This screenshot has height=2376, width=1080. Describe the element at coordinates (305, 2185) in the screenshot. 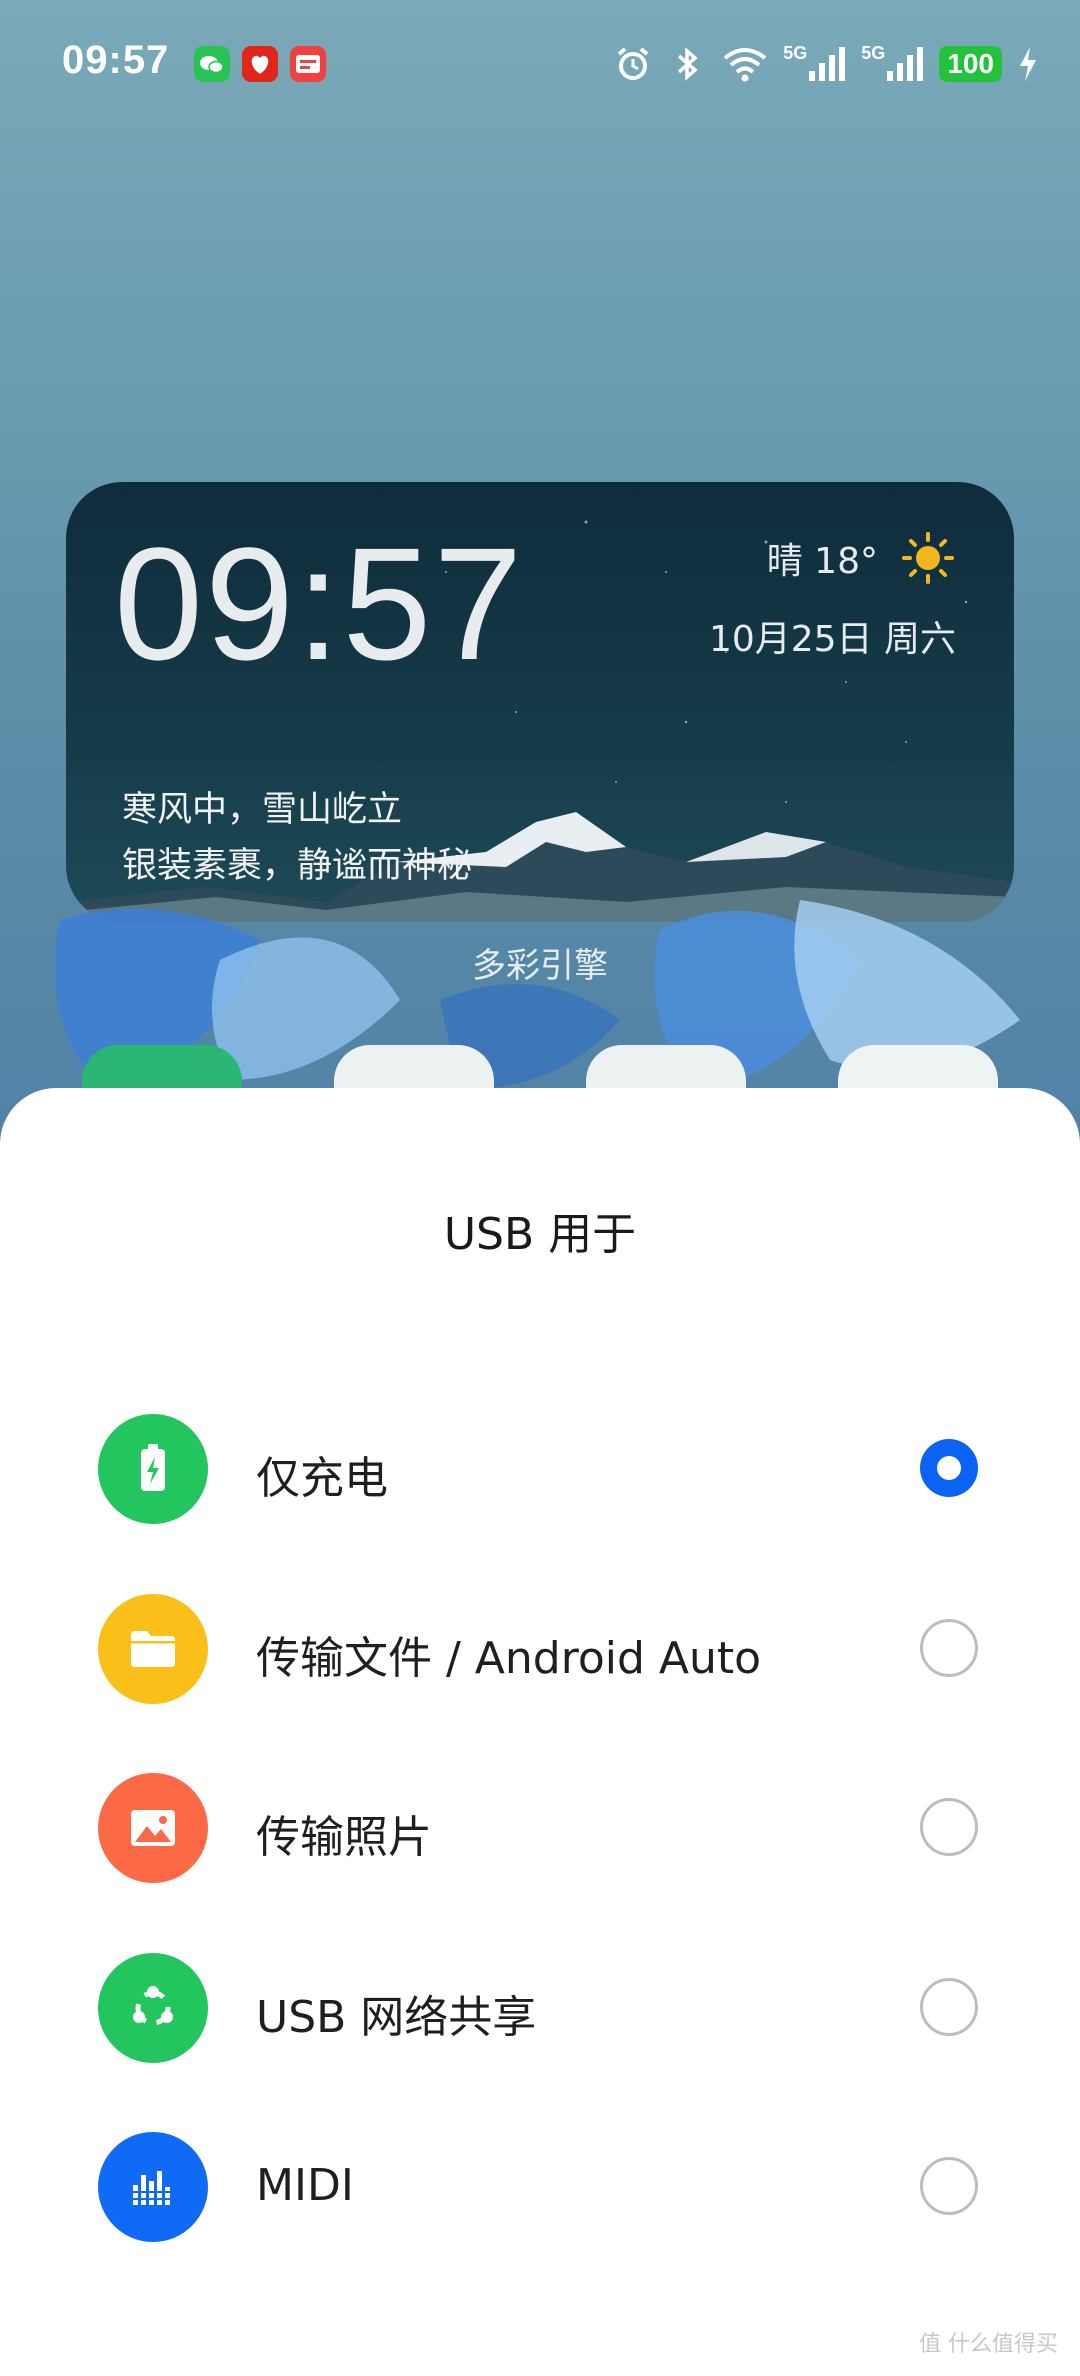

I see `option-label: MIDI` at that location.